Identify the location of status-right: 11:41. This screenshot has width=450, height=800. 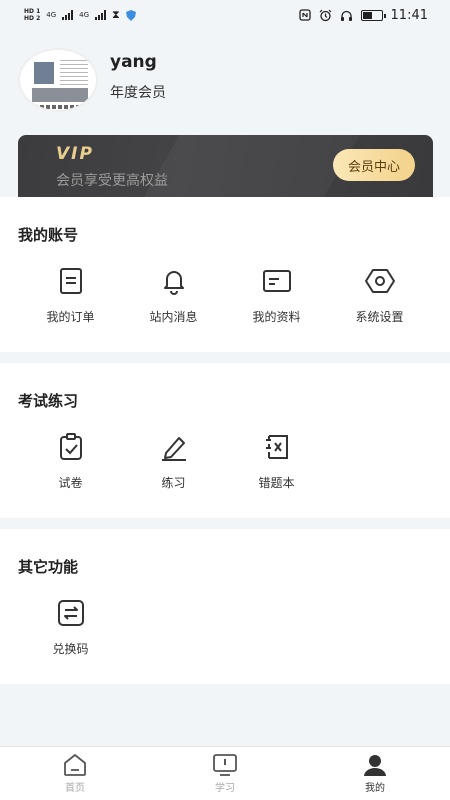
(363, 15).